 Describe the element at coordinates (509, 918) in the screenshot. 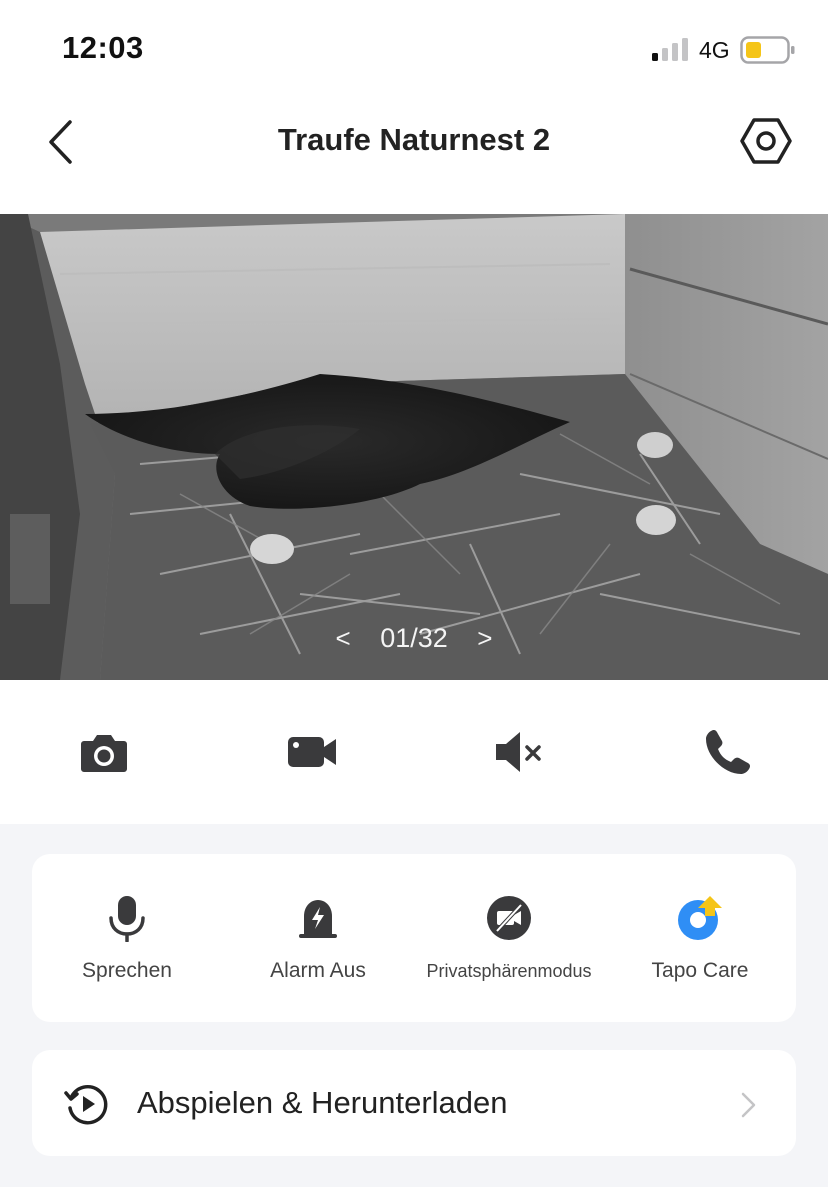

I see `privacy-mode-icon` at that location.